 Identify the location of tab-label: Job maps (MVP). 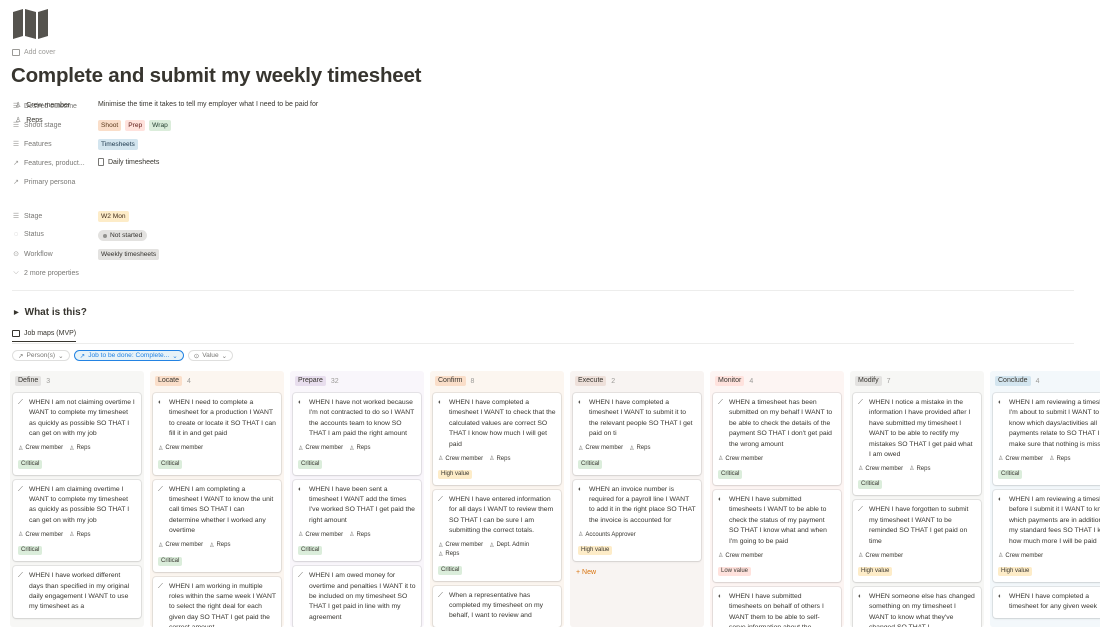
(50, 333).